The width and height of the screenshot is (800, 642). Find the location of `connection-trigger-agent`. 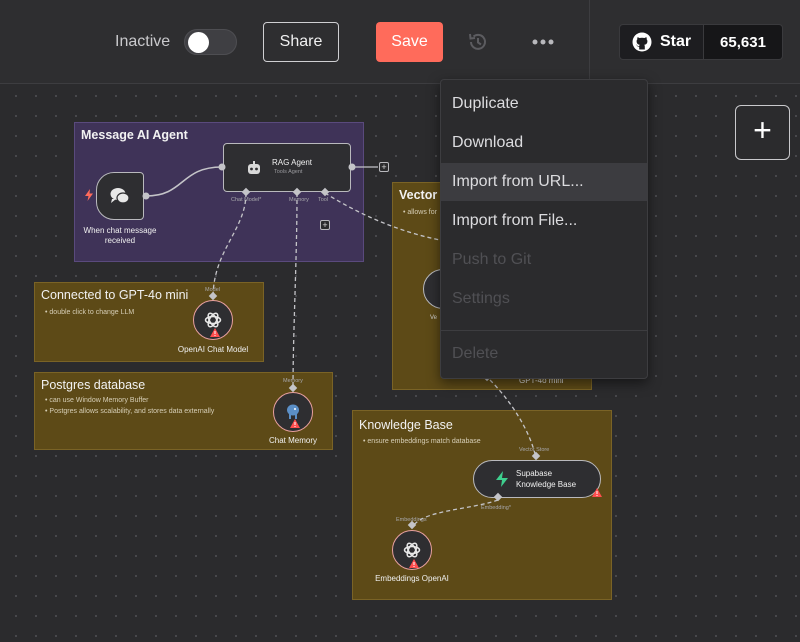

connection-trigger-agent is located at coordinates (184, 181).